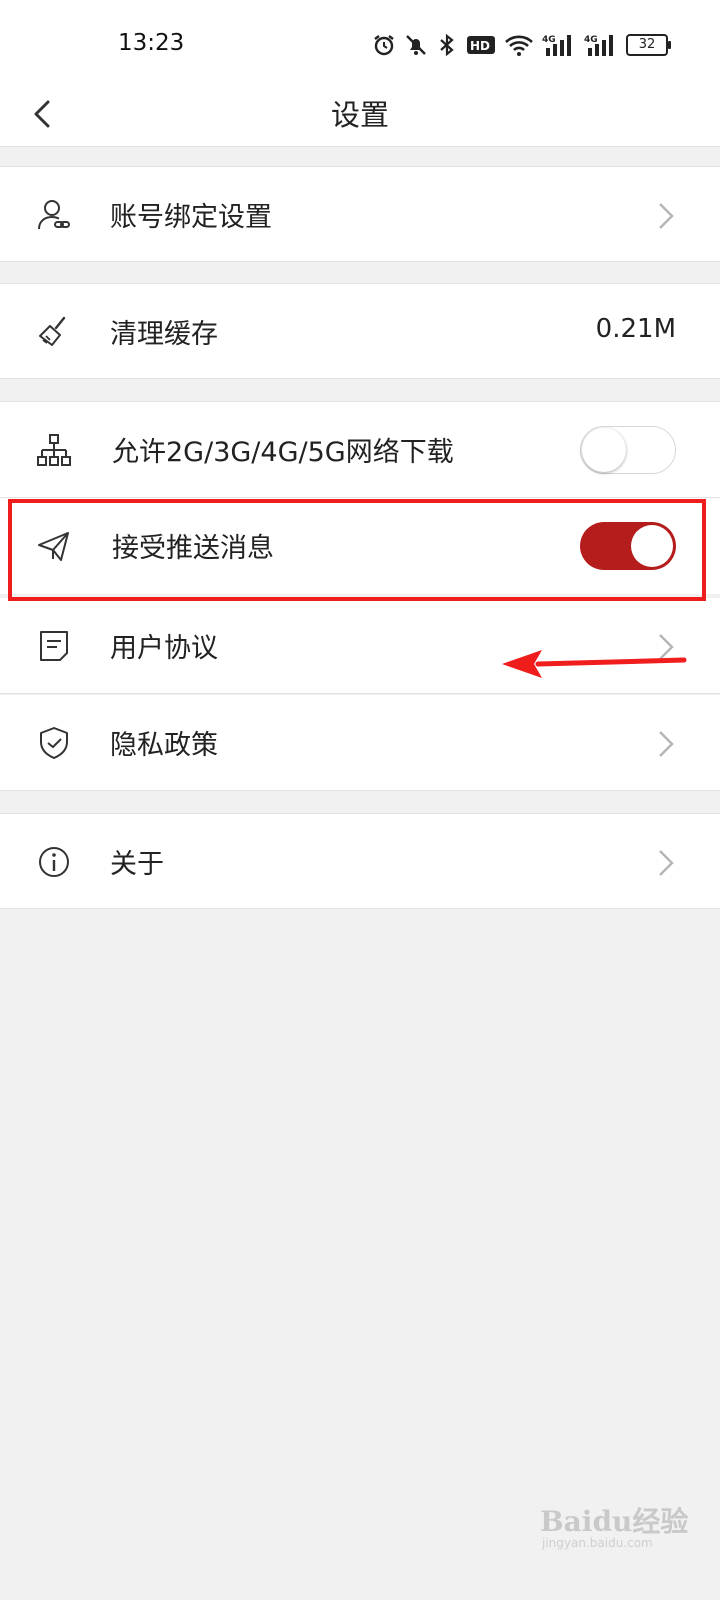 This screenshot has height=1600, width=720. What do you see at coordinates (164, 648) in the screenshot?
I see `settings-label-agreement: 用户协议` at bounding box center [164, 648].